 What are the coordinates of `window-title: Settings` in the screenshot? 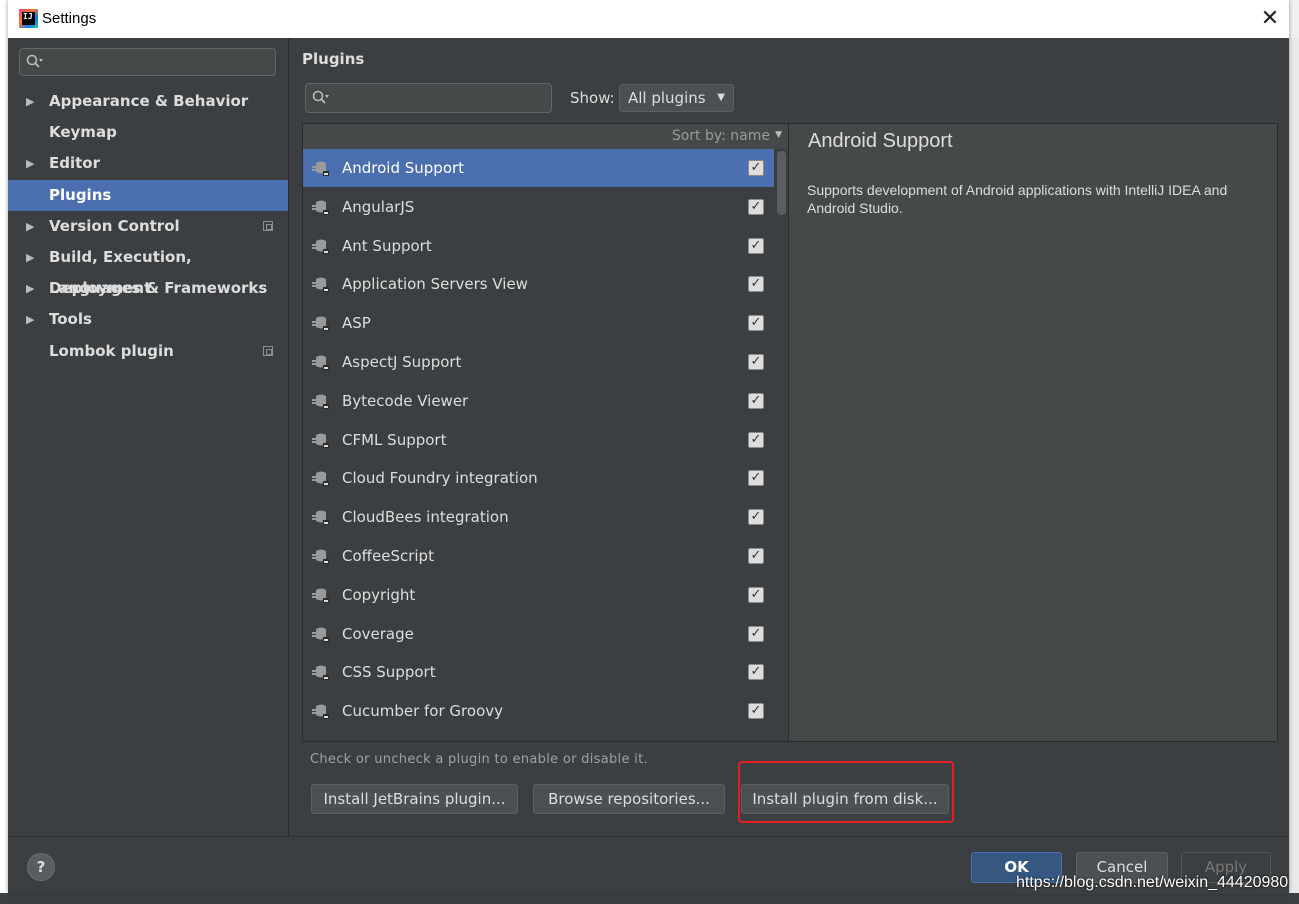 It's located at (69, 18).